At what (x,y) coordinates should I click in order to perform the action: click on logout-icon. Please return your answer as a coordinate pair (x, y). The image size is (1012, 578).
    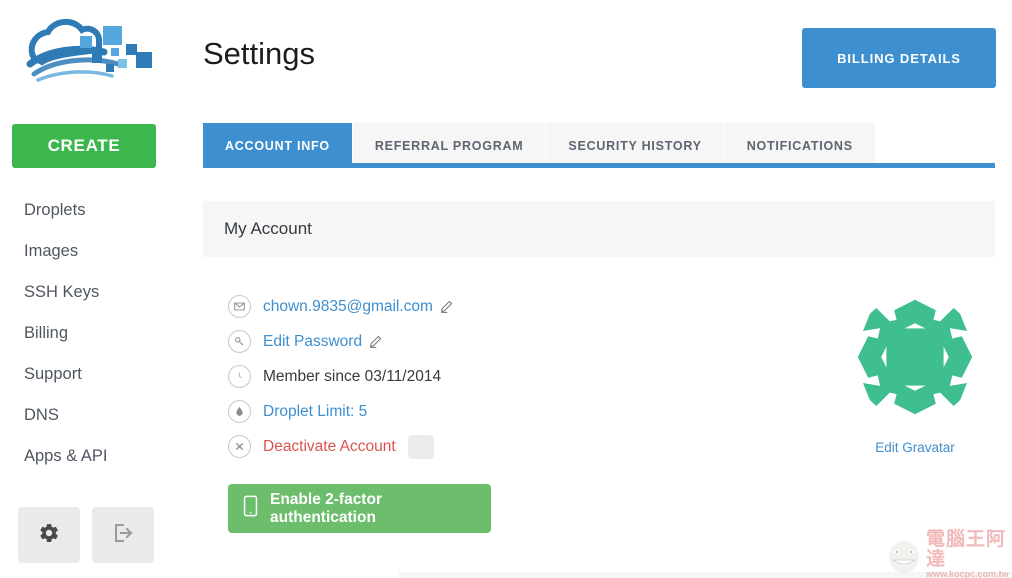
    Looking at the image, I should click on (123, 535).